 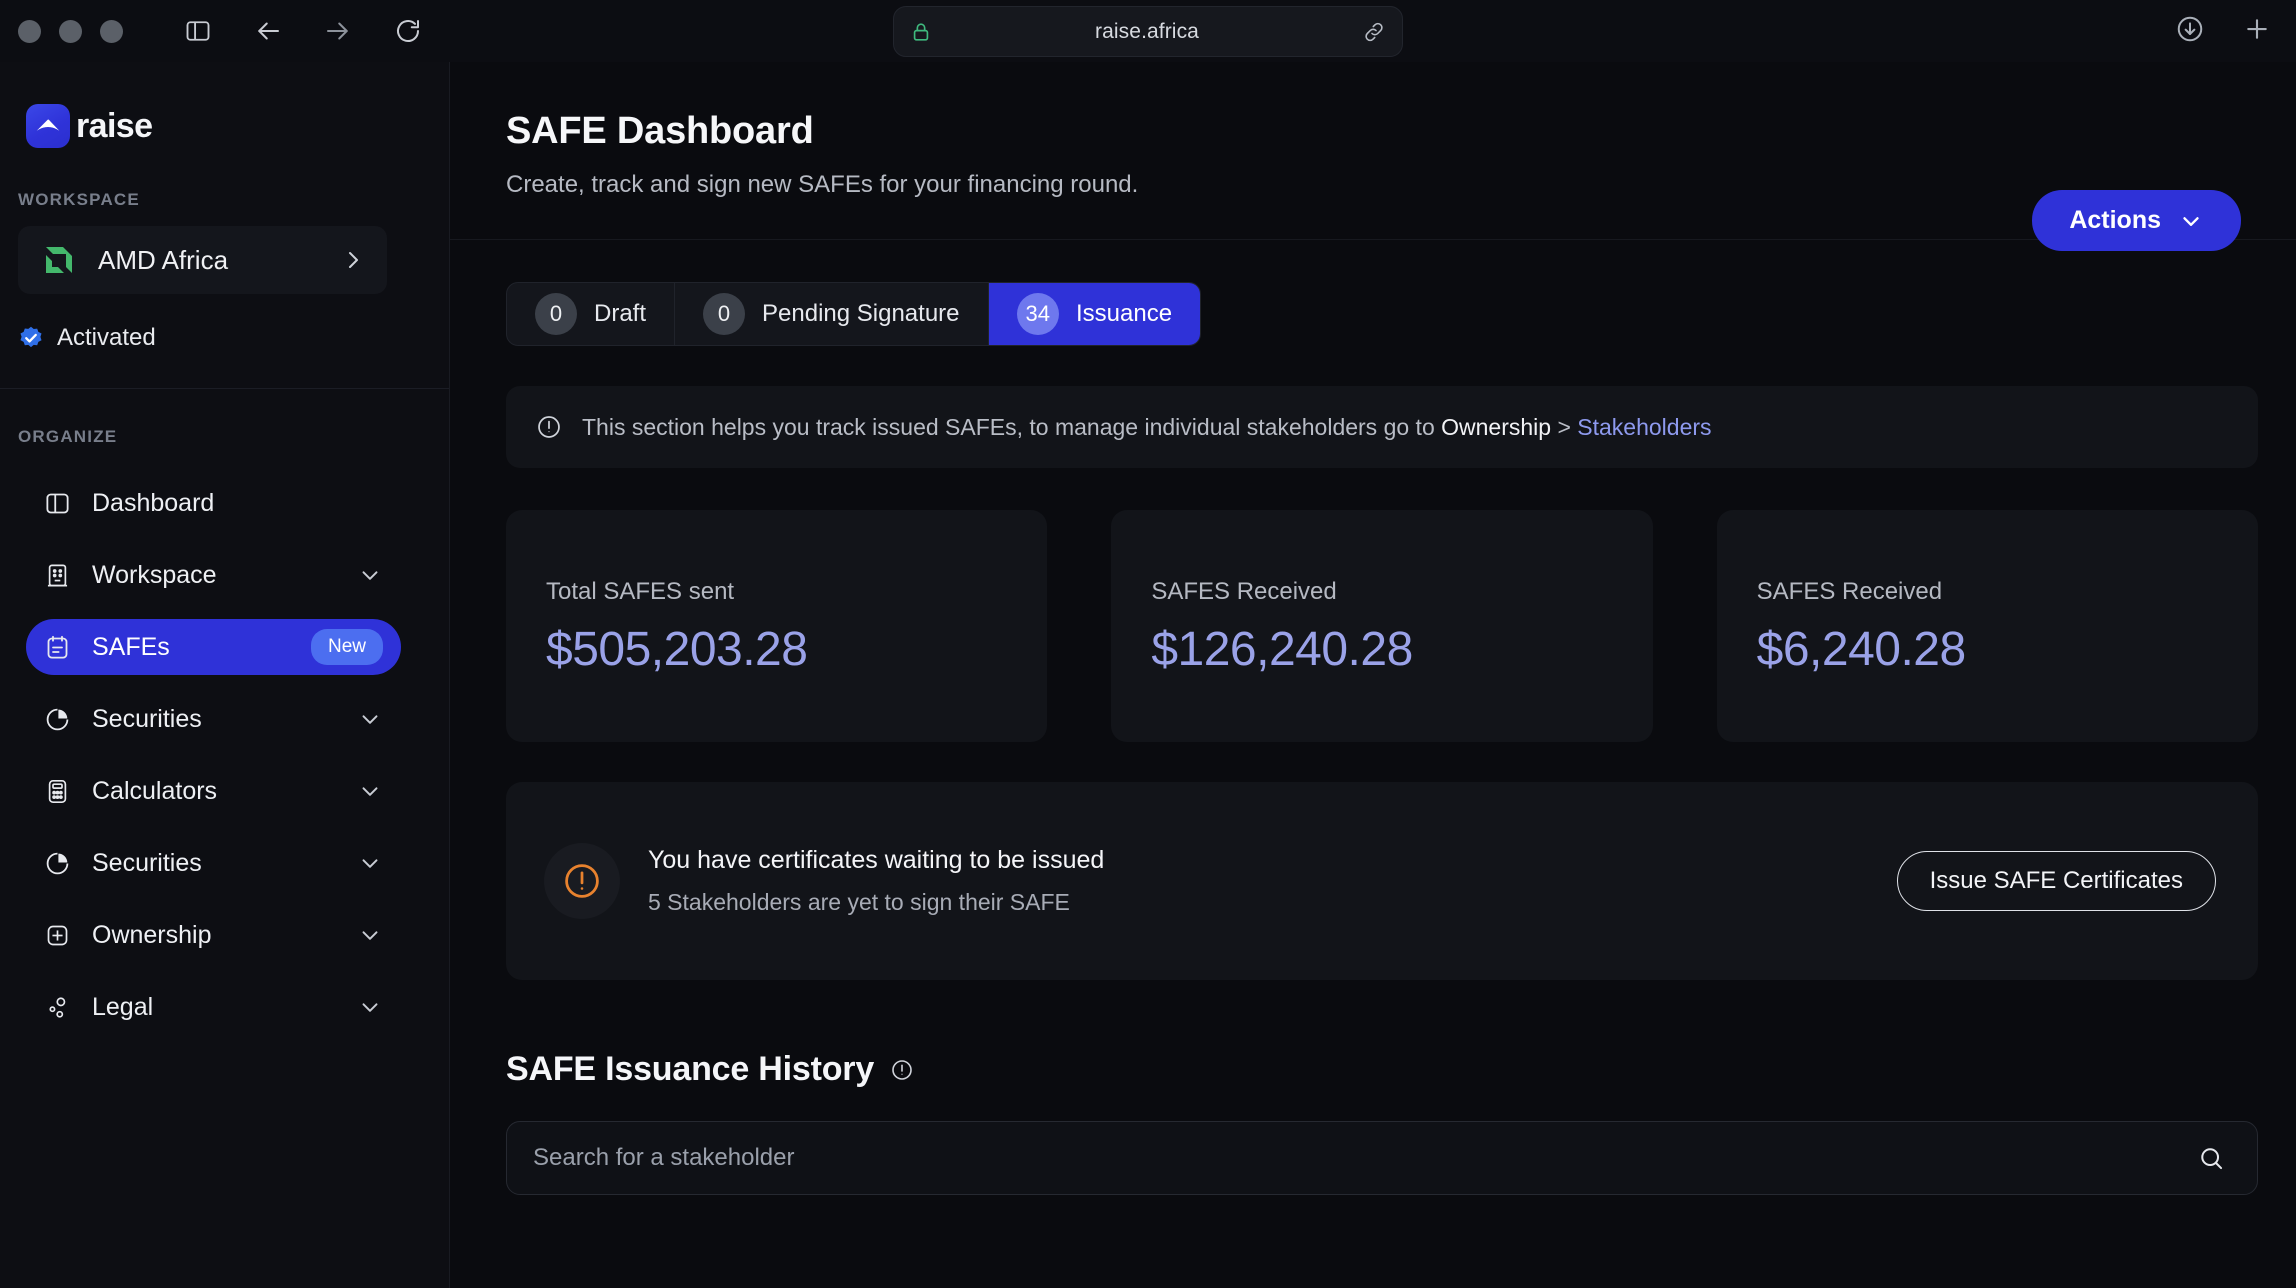 I want to click on sidebar-item-badge: New, so click(x=346, y=647).